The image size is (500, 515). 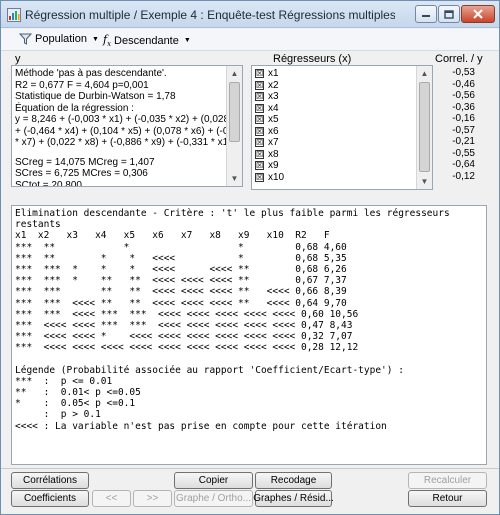 I want to click on close-icon, so click(x=478, y=14).